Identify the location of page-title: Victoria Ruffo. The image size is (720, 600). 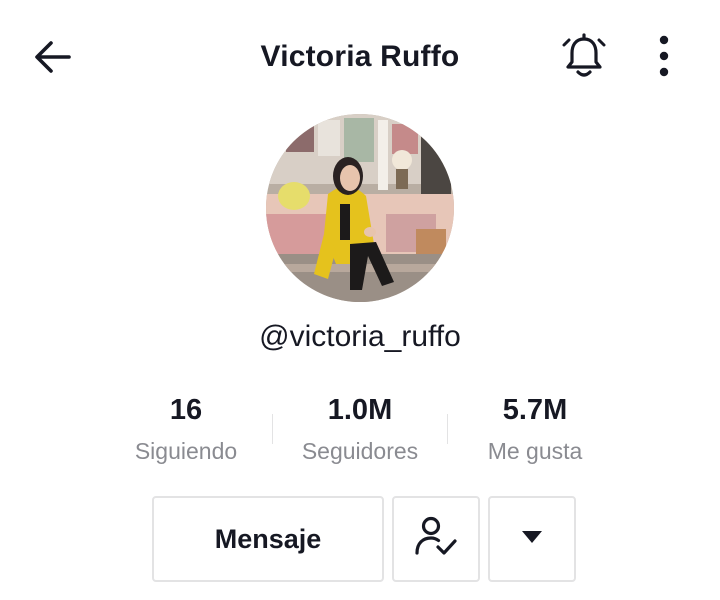
(360, 56).